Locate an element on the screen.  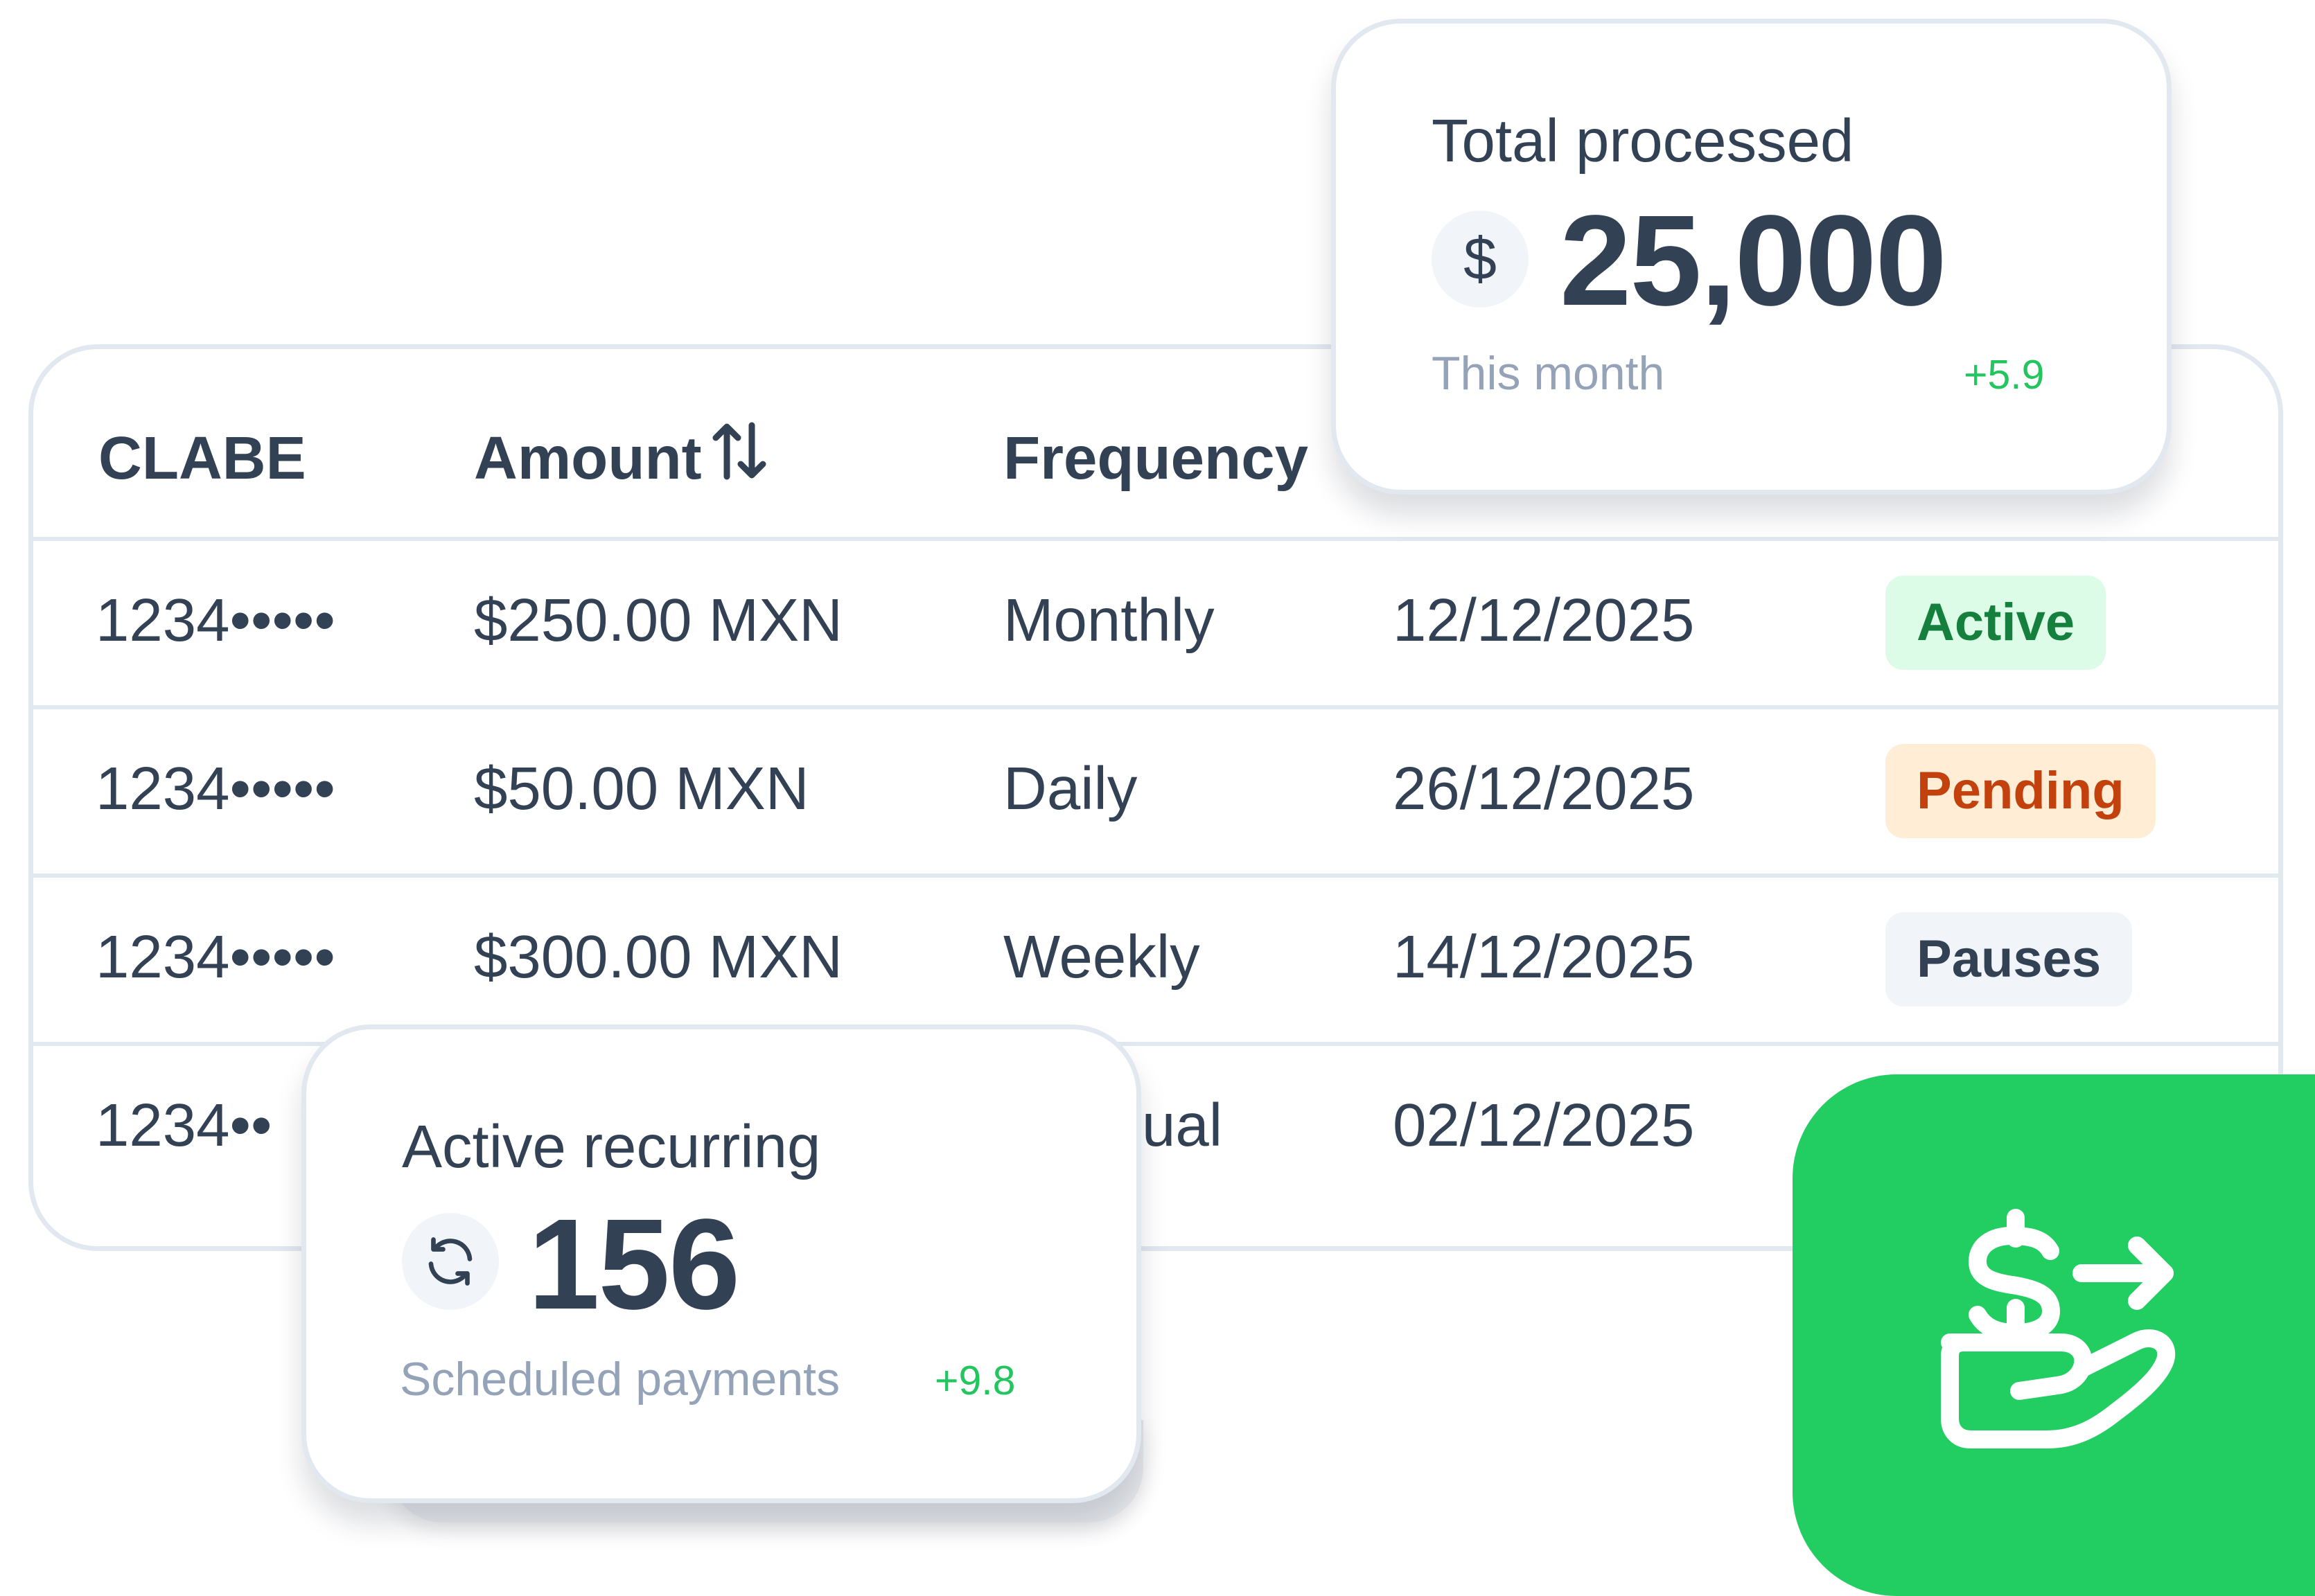
cell-date: 02/12/2025 is located at coordinates (1544, 1125).